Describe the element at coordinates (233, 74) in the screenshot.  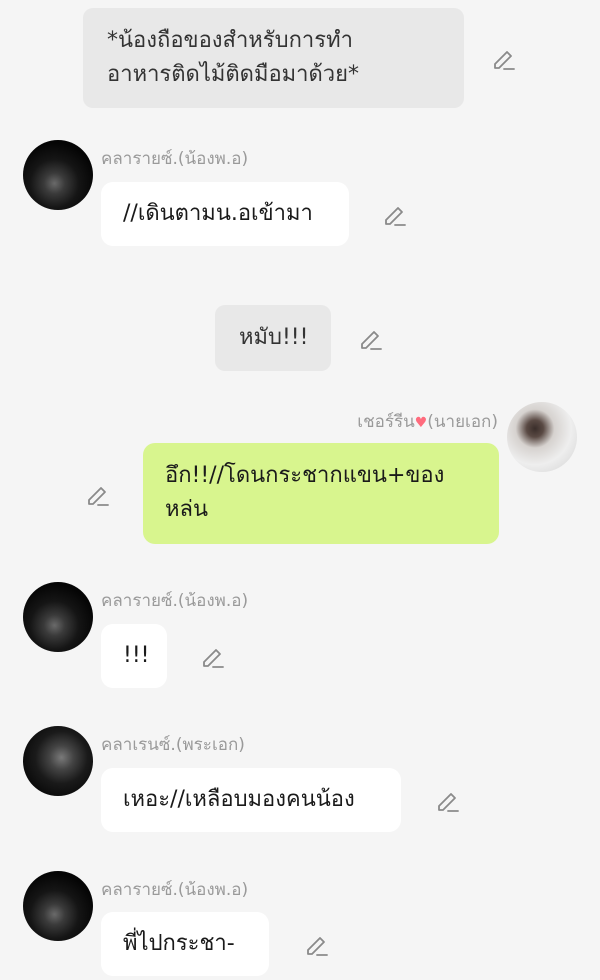
I see `narration-text-line-2: อาหารติดไม้ติดมือมาด้วย*` at that location.